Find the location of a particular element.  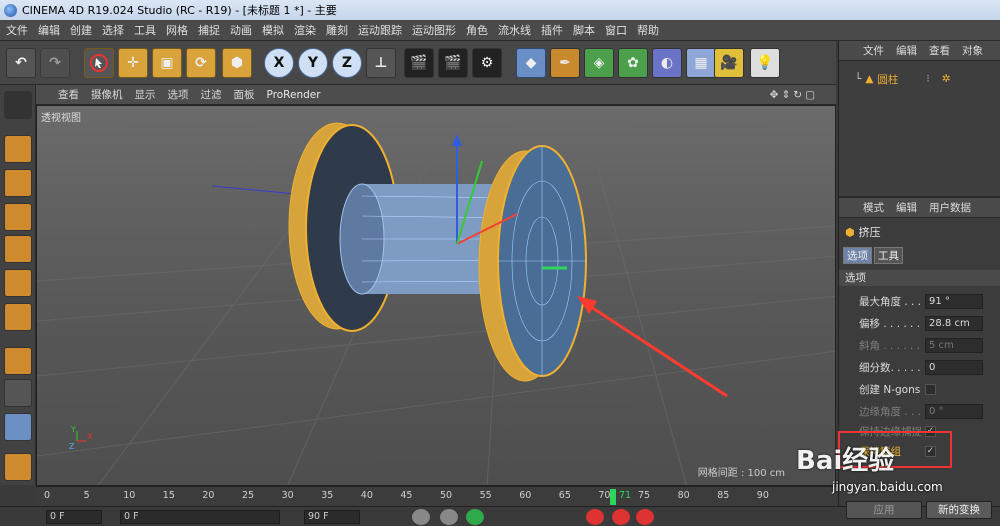

pen-spline-button: ✒ is located at coordinates (565, 63).